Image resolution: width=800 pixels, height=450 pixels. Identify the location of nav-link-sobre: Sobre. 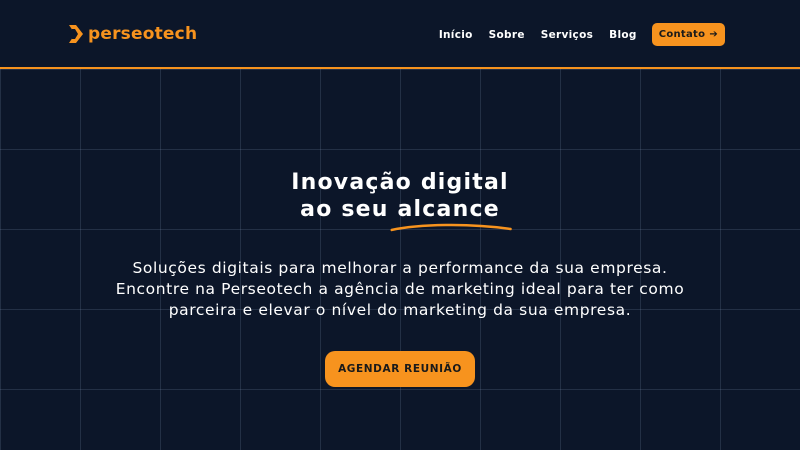
(507, 35).